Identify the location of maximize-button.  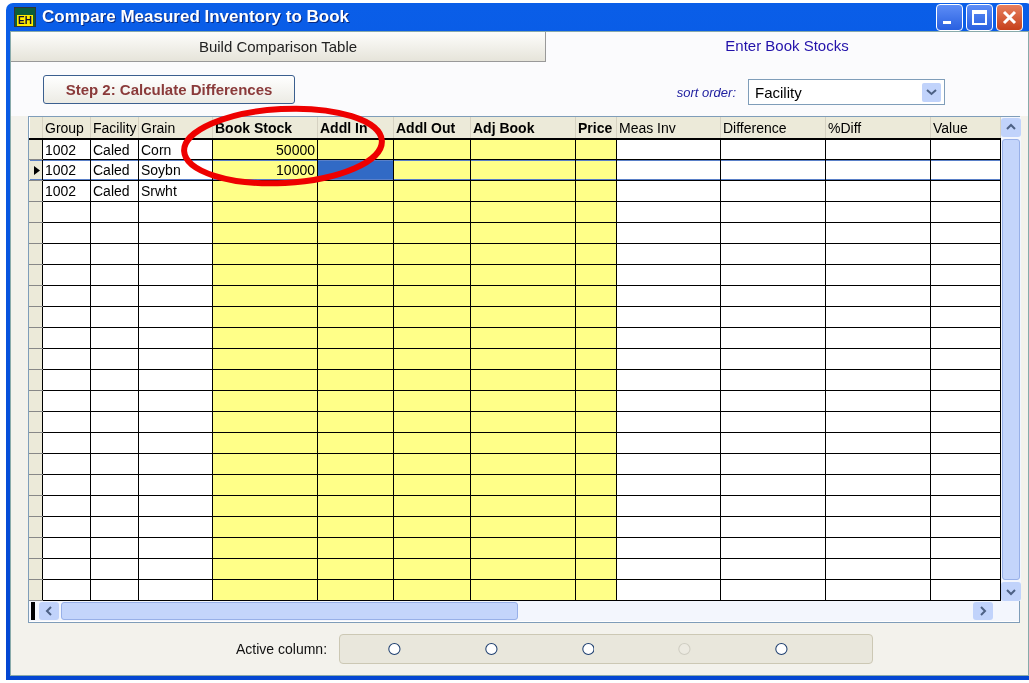
(979, 17).